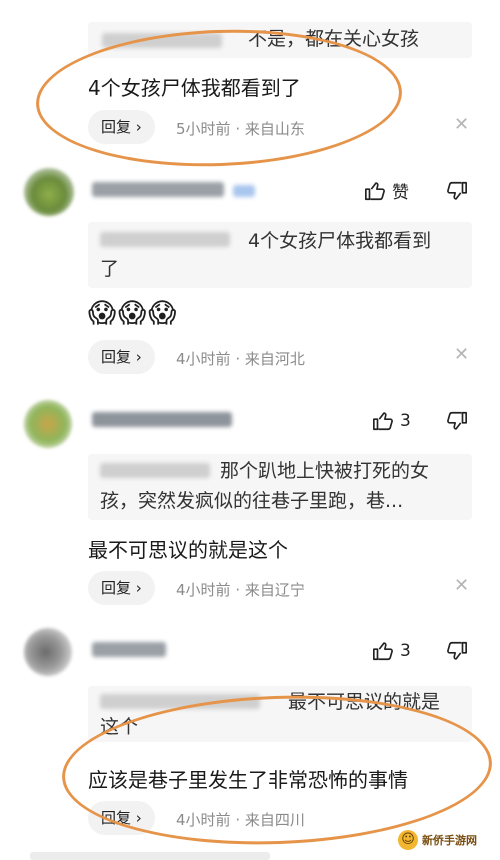  I want to click on watermark: ☺ 新侨手游网, so click(437, 840).